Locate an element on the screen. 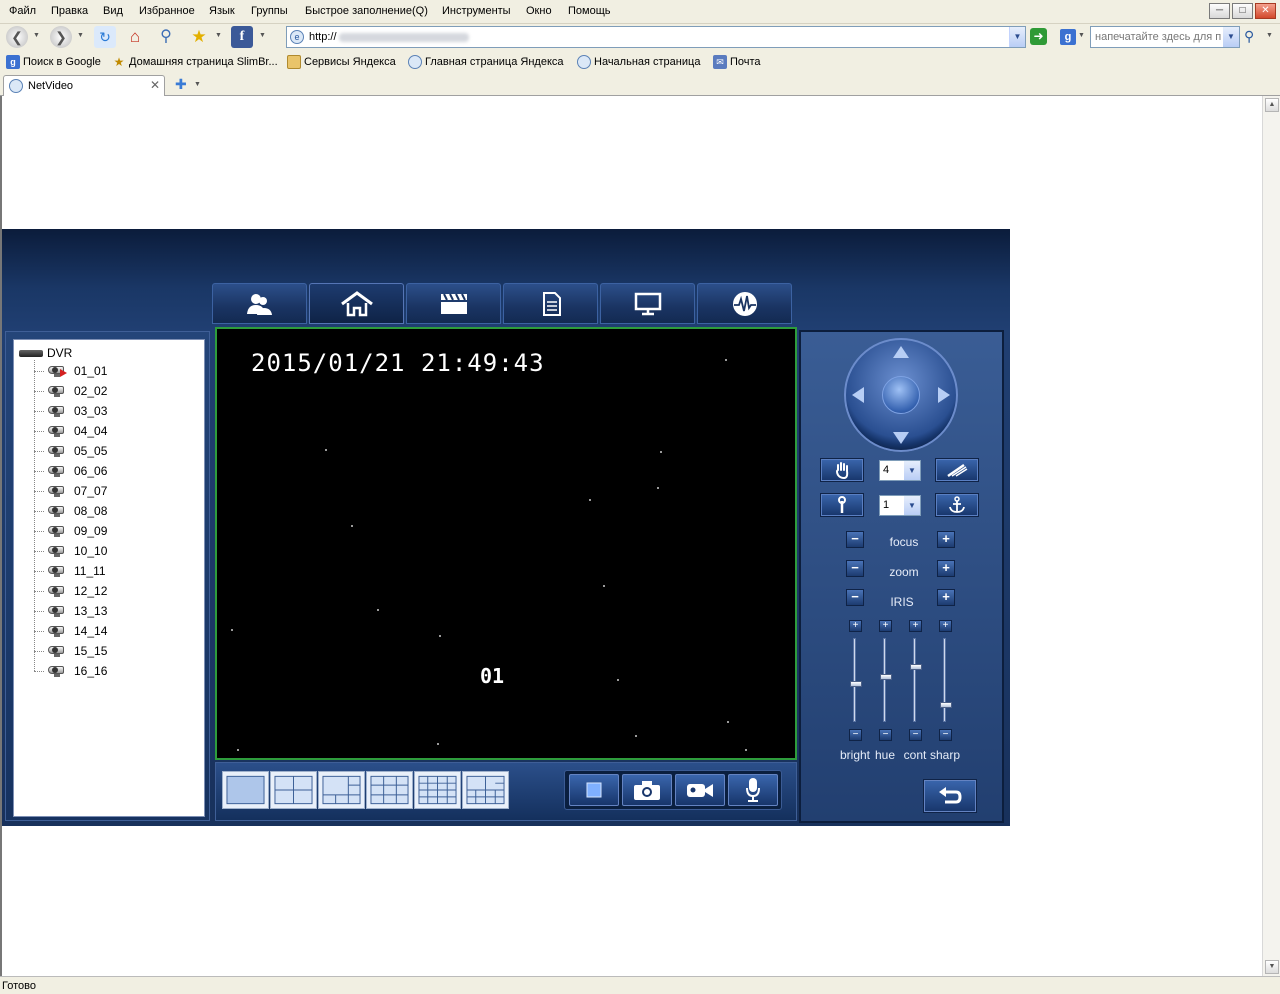 The image size is (1280, 994). tree-channel-item: 06_06 is located at coordinates (70, 471).